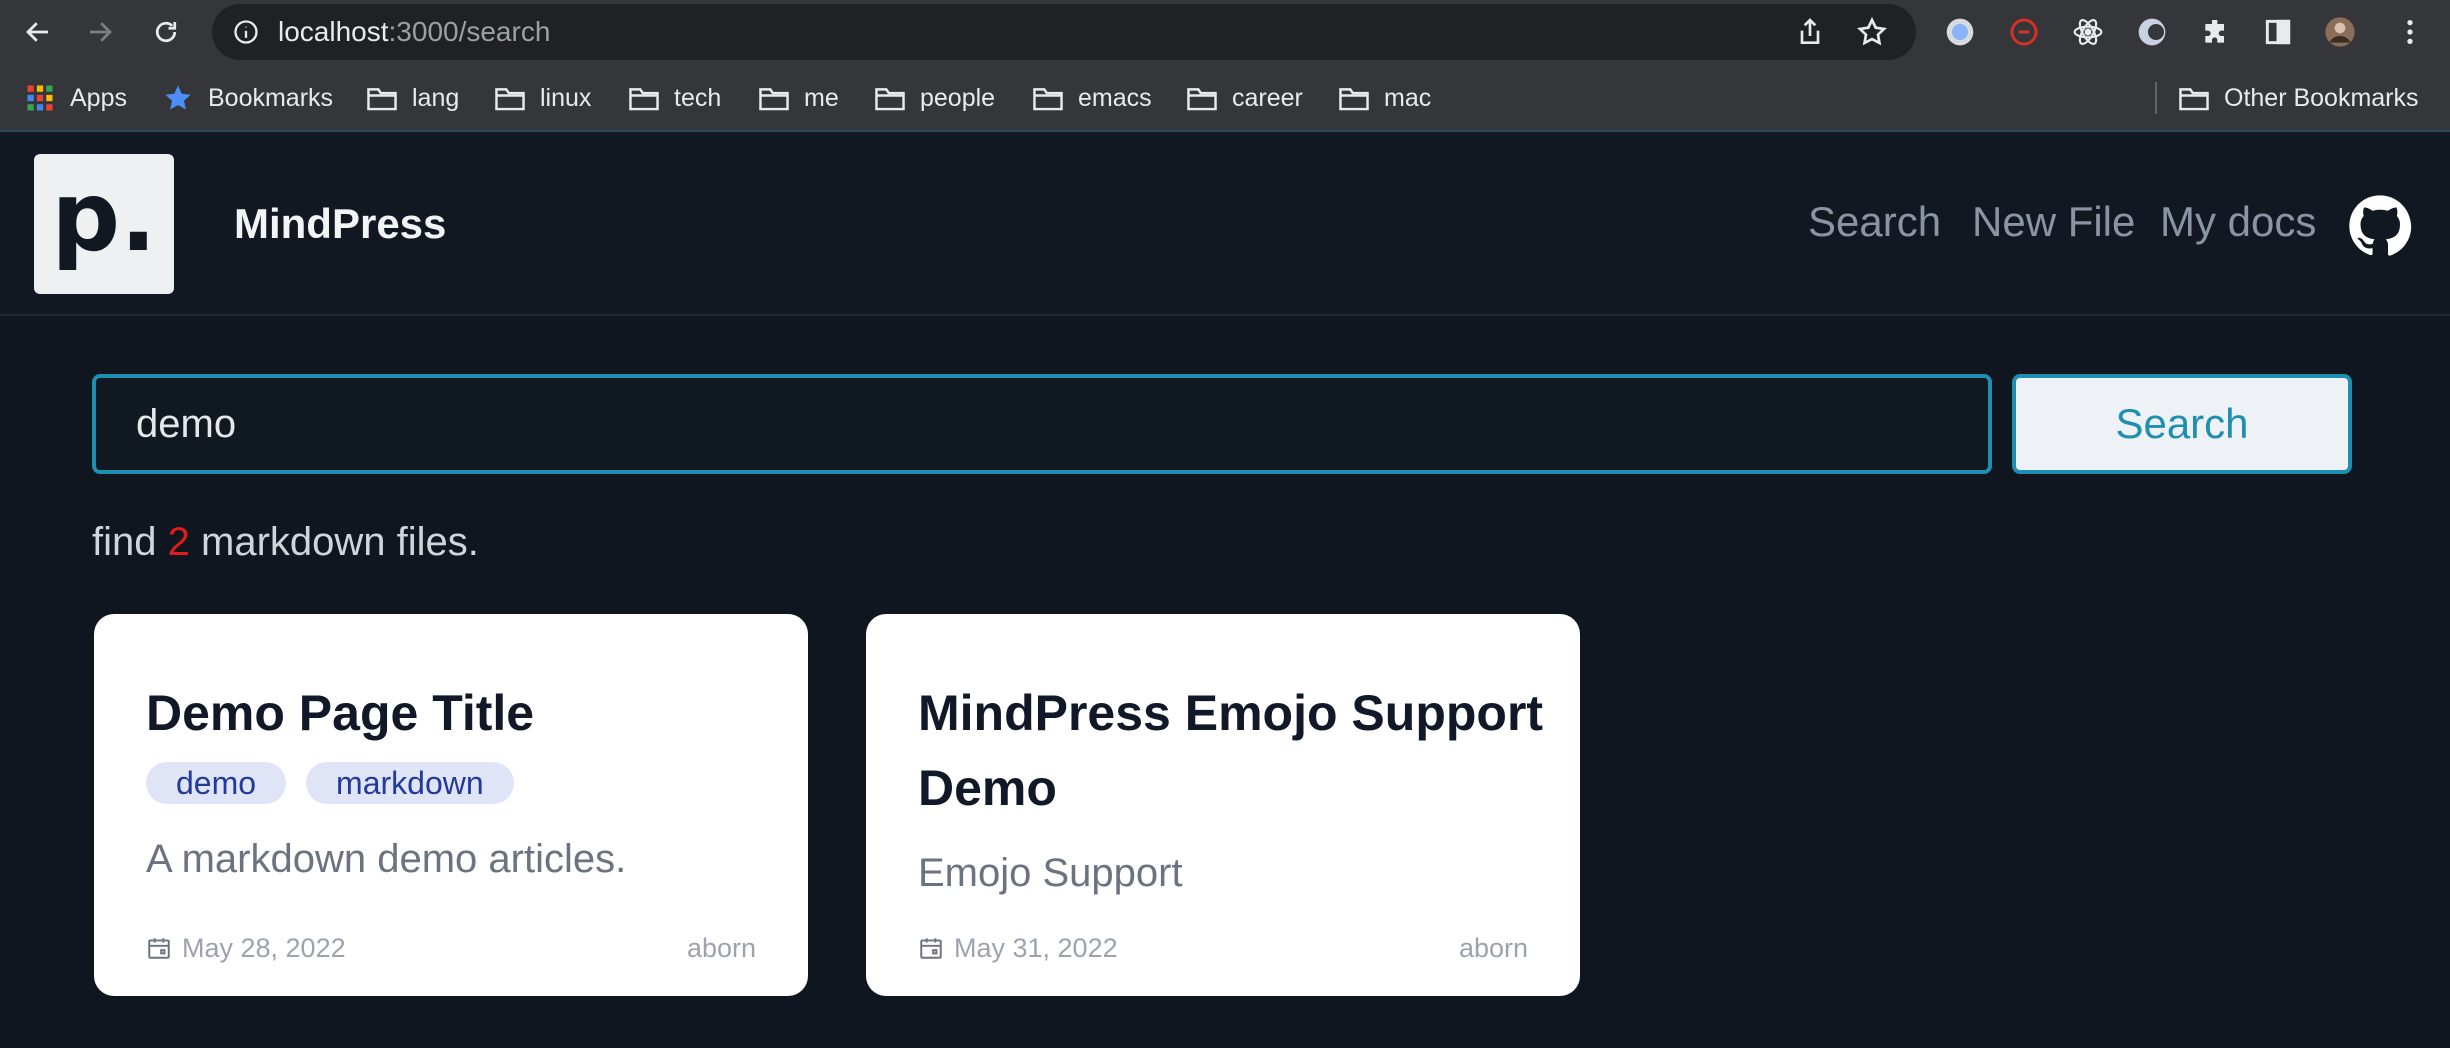 Image resolution: width=2450 pixels, height=1048 pixels. I want to click on bookmark-label: career, so click(1267, 97).